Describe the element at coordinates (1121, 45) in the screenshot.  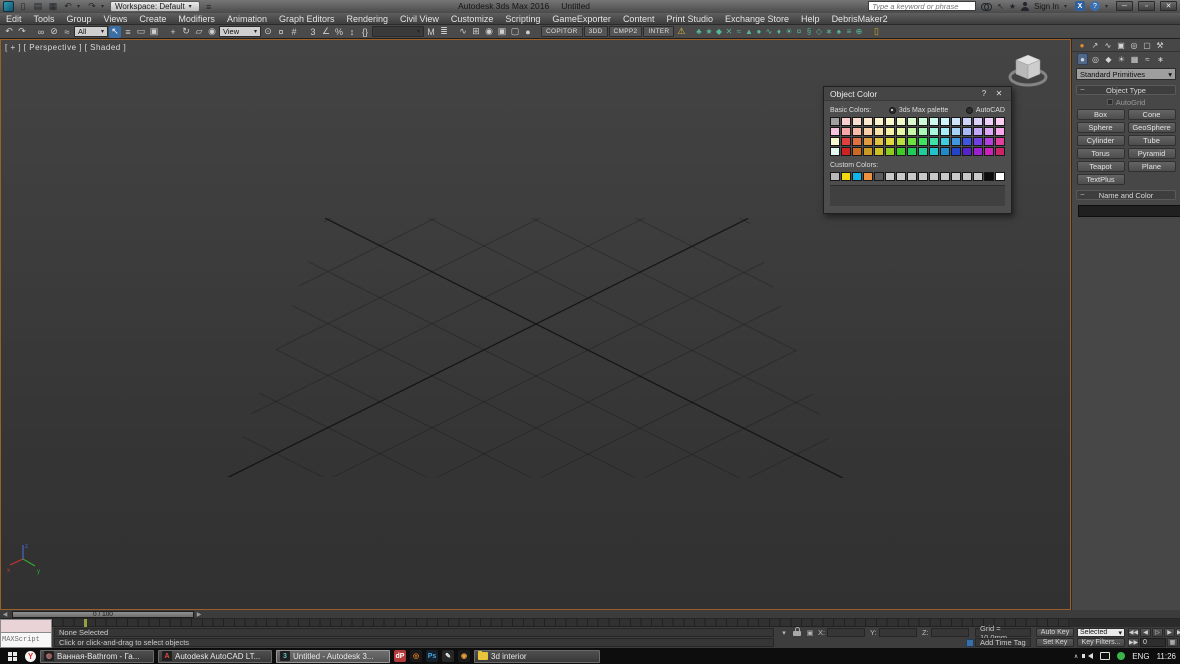
I see `command-panel-tab: ▣` at that location.